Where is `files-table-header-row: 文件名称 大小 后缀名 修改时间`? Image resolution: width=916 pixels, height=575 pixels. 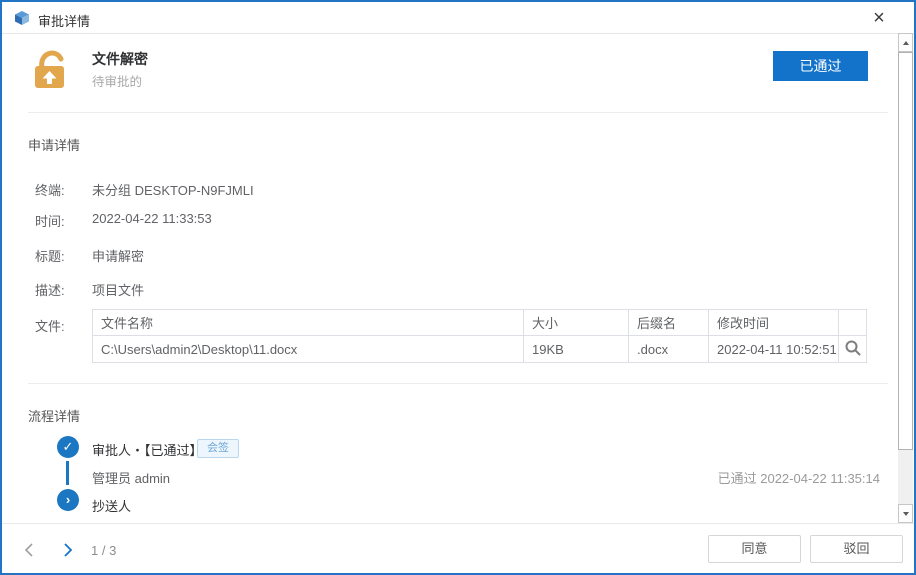
files-table-header-row: 文件名称 大小 后缀名 修改时间 is located at coordinates (479, 322).